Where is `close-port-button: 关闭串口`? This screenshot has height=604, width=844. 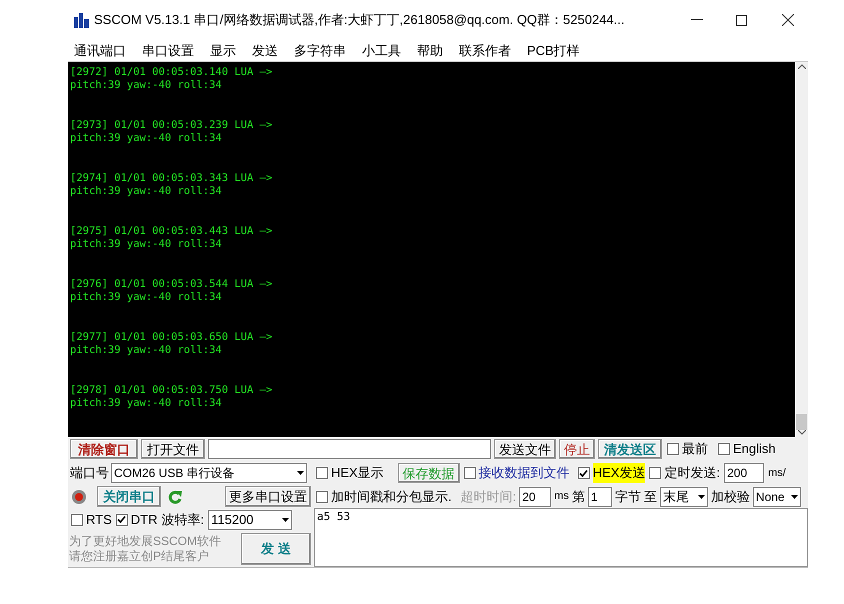
close-port-button: 关闭串口 is located at coordinates (129, 496).